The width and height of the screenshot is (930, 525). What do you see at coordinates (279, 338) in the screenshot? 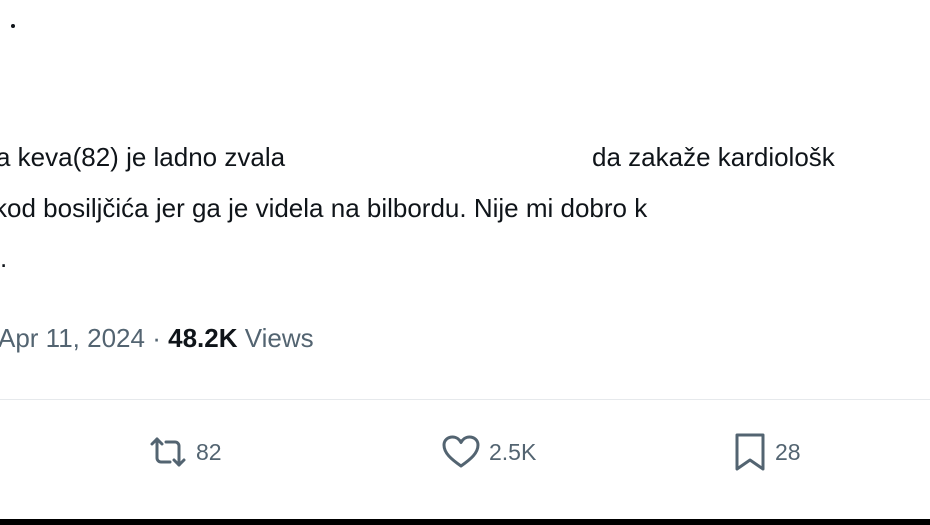
I see `views-label: Views` at bounding box center [279, 338].